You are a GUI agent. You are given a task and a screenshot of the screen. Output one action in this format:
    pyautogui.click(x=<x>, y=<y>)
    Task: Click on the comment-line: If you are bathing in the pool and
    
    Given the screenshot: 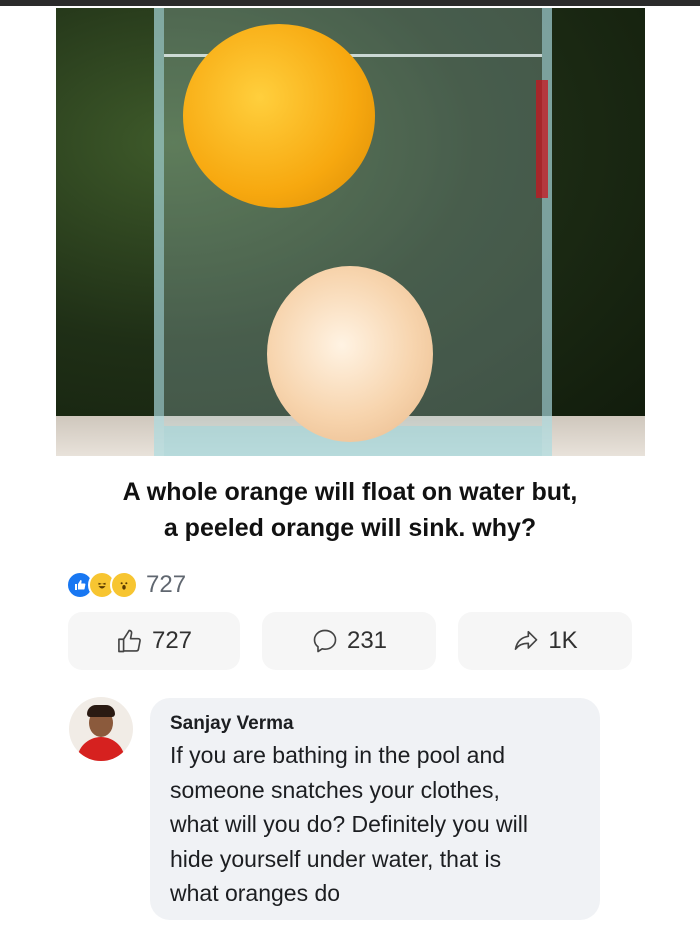 What is the action you would take?
    pyautogui.click(x=338, y=755)
    